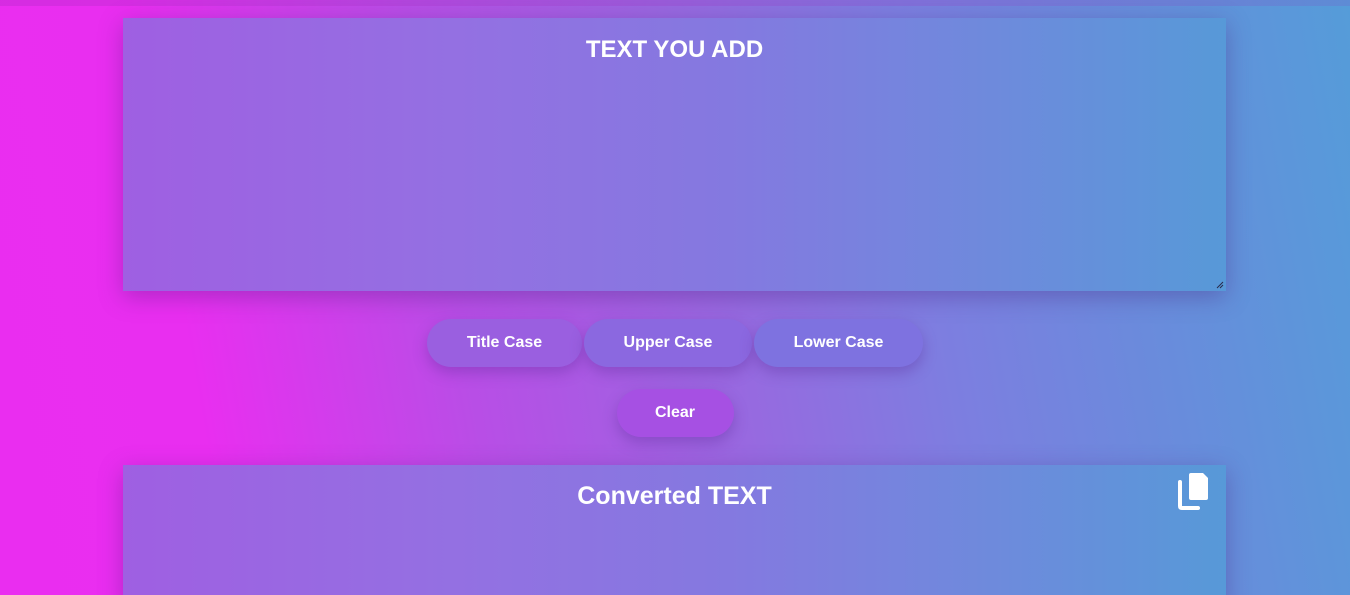  I want to click on output-title: Converted TEXT, so click(674, 496).